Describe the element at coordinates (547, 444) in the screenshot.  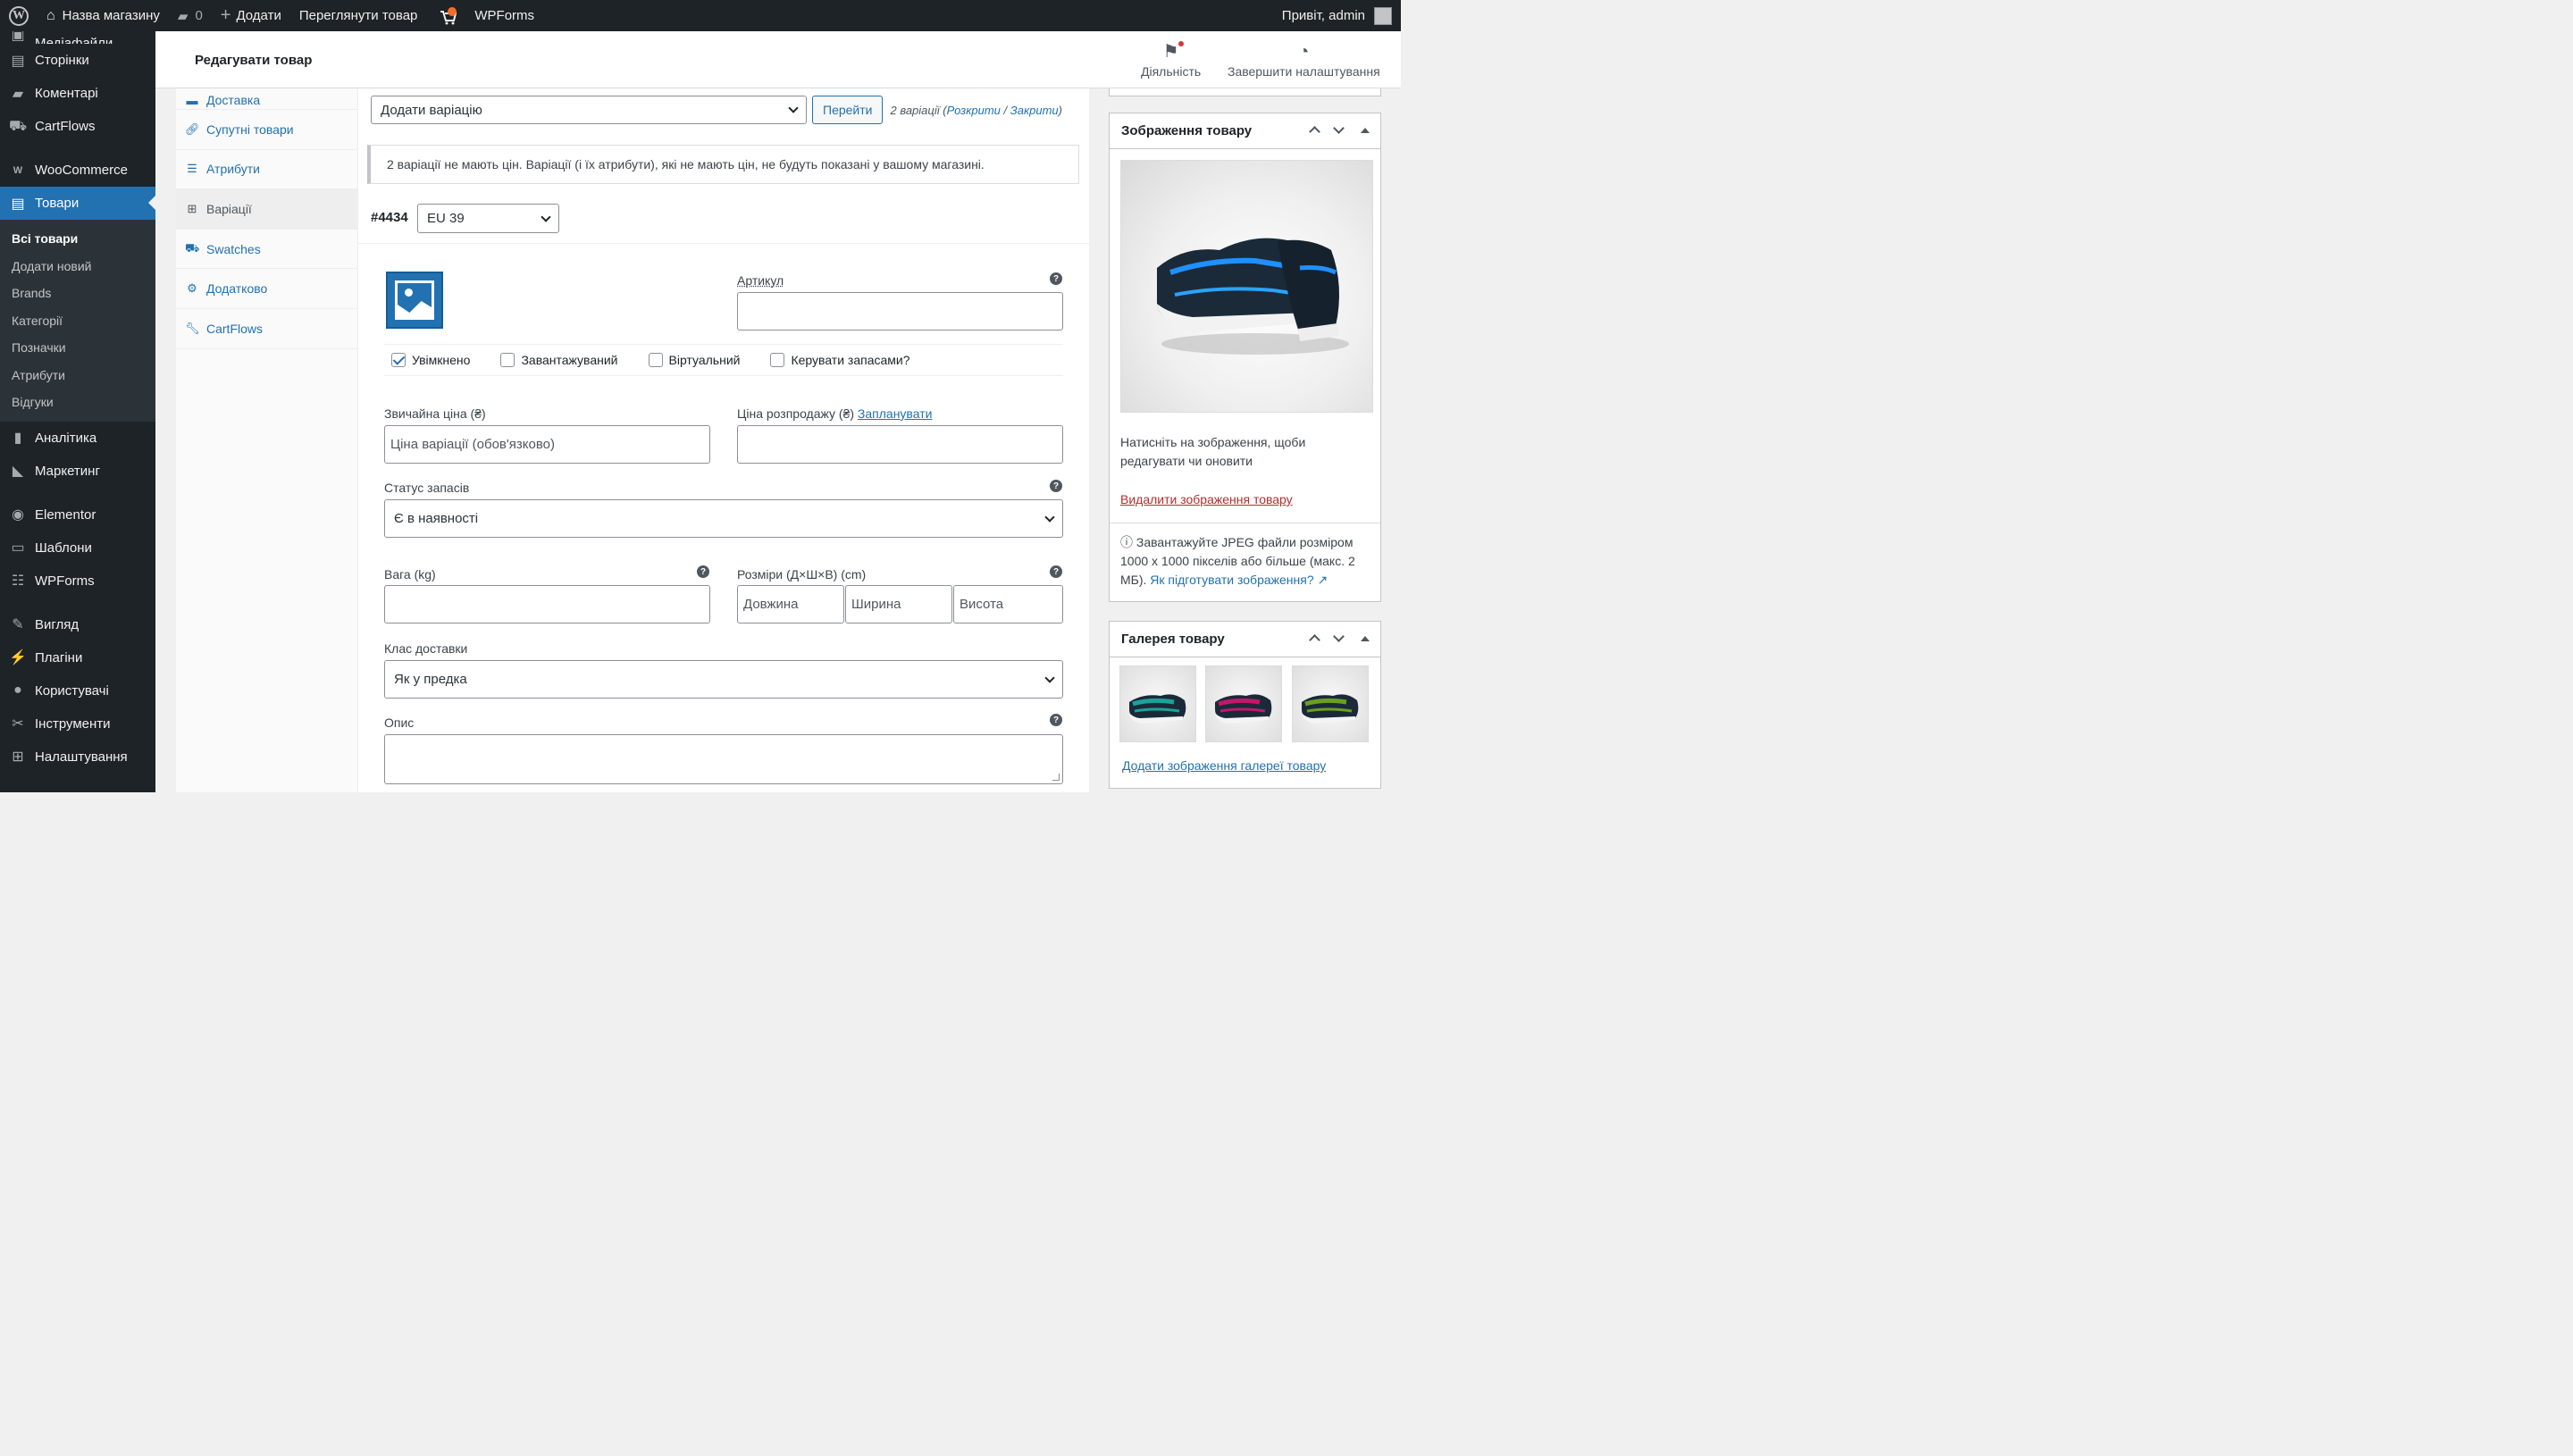
I see `regular-price-input: Ціна варіації (обов'язково)` at that location.